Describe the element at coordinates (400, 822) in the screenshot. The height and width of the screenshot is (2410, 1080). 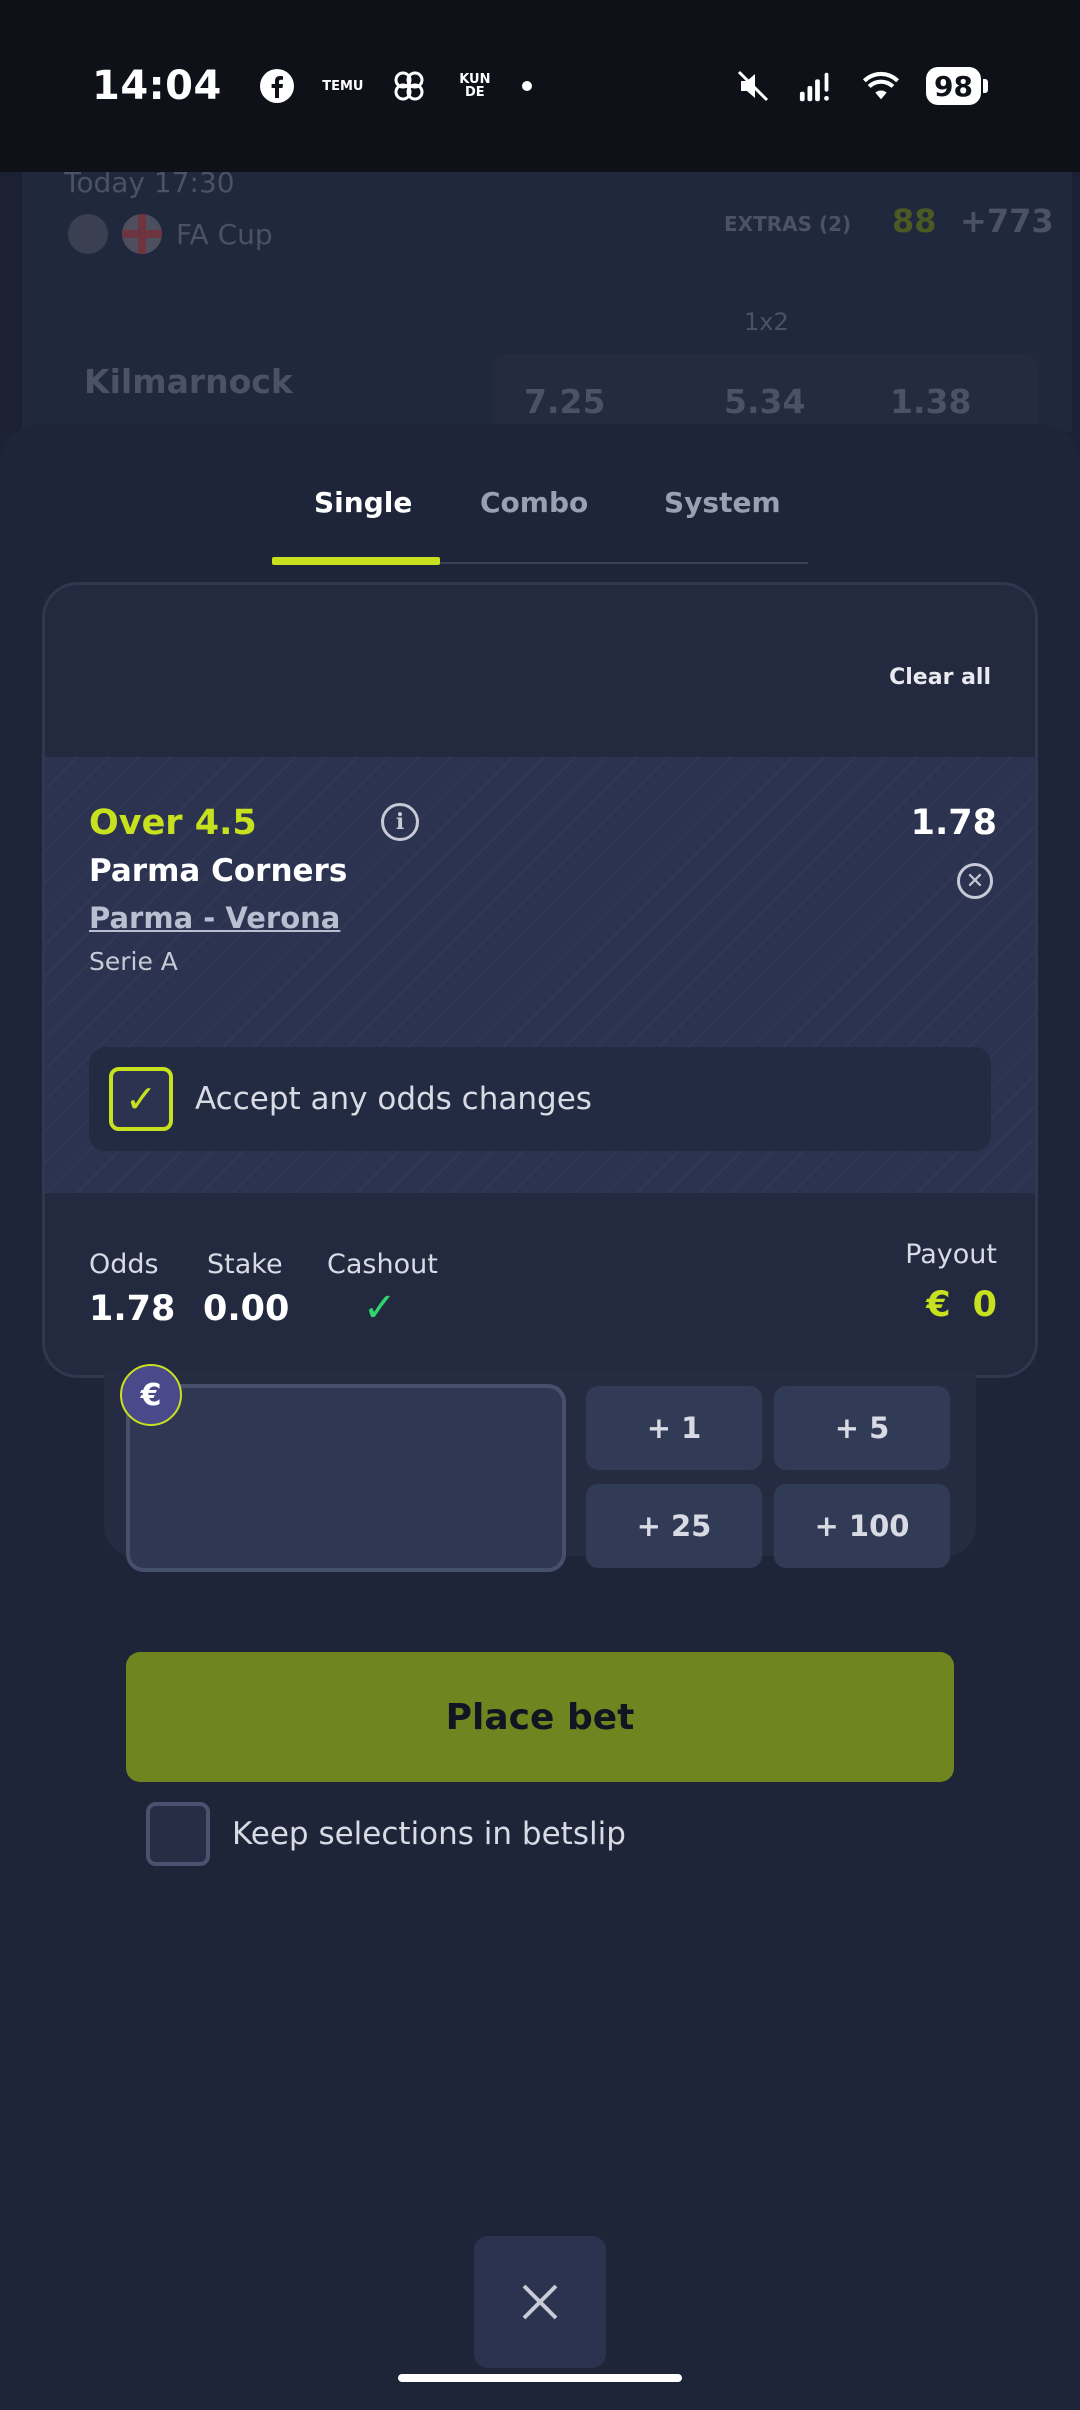
I see `info-icon: i` at that location.